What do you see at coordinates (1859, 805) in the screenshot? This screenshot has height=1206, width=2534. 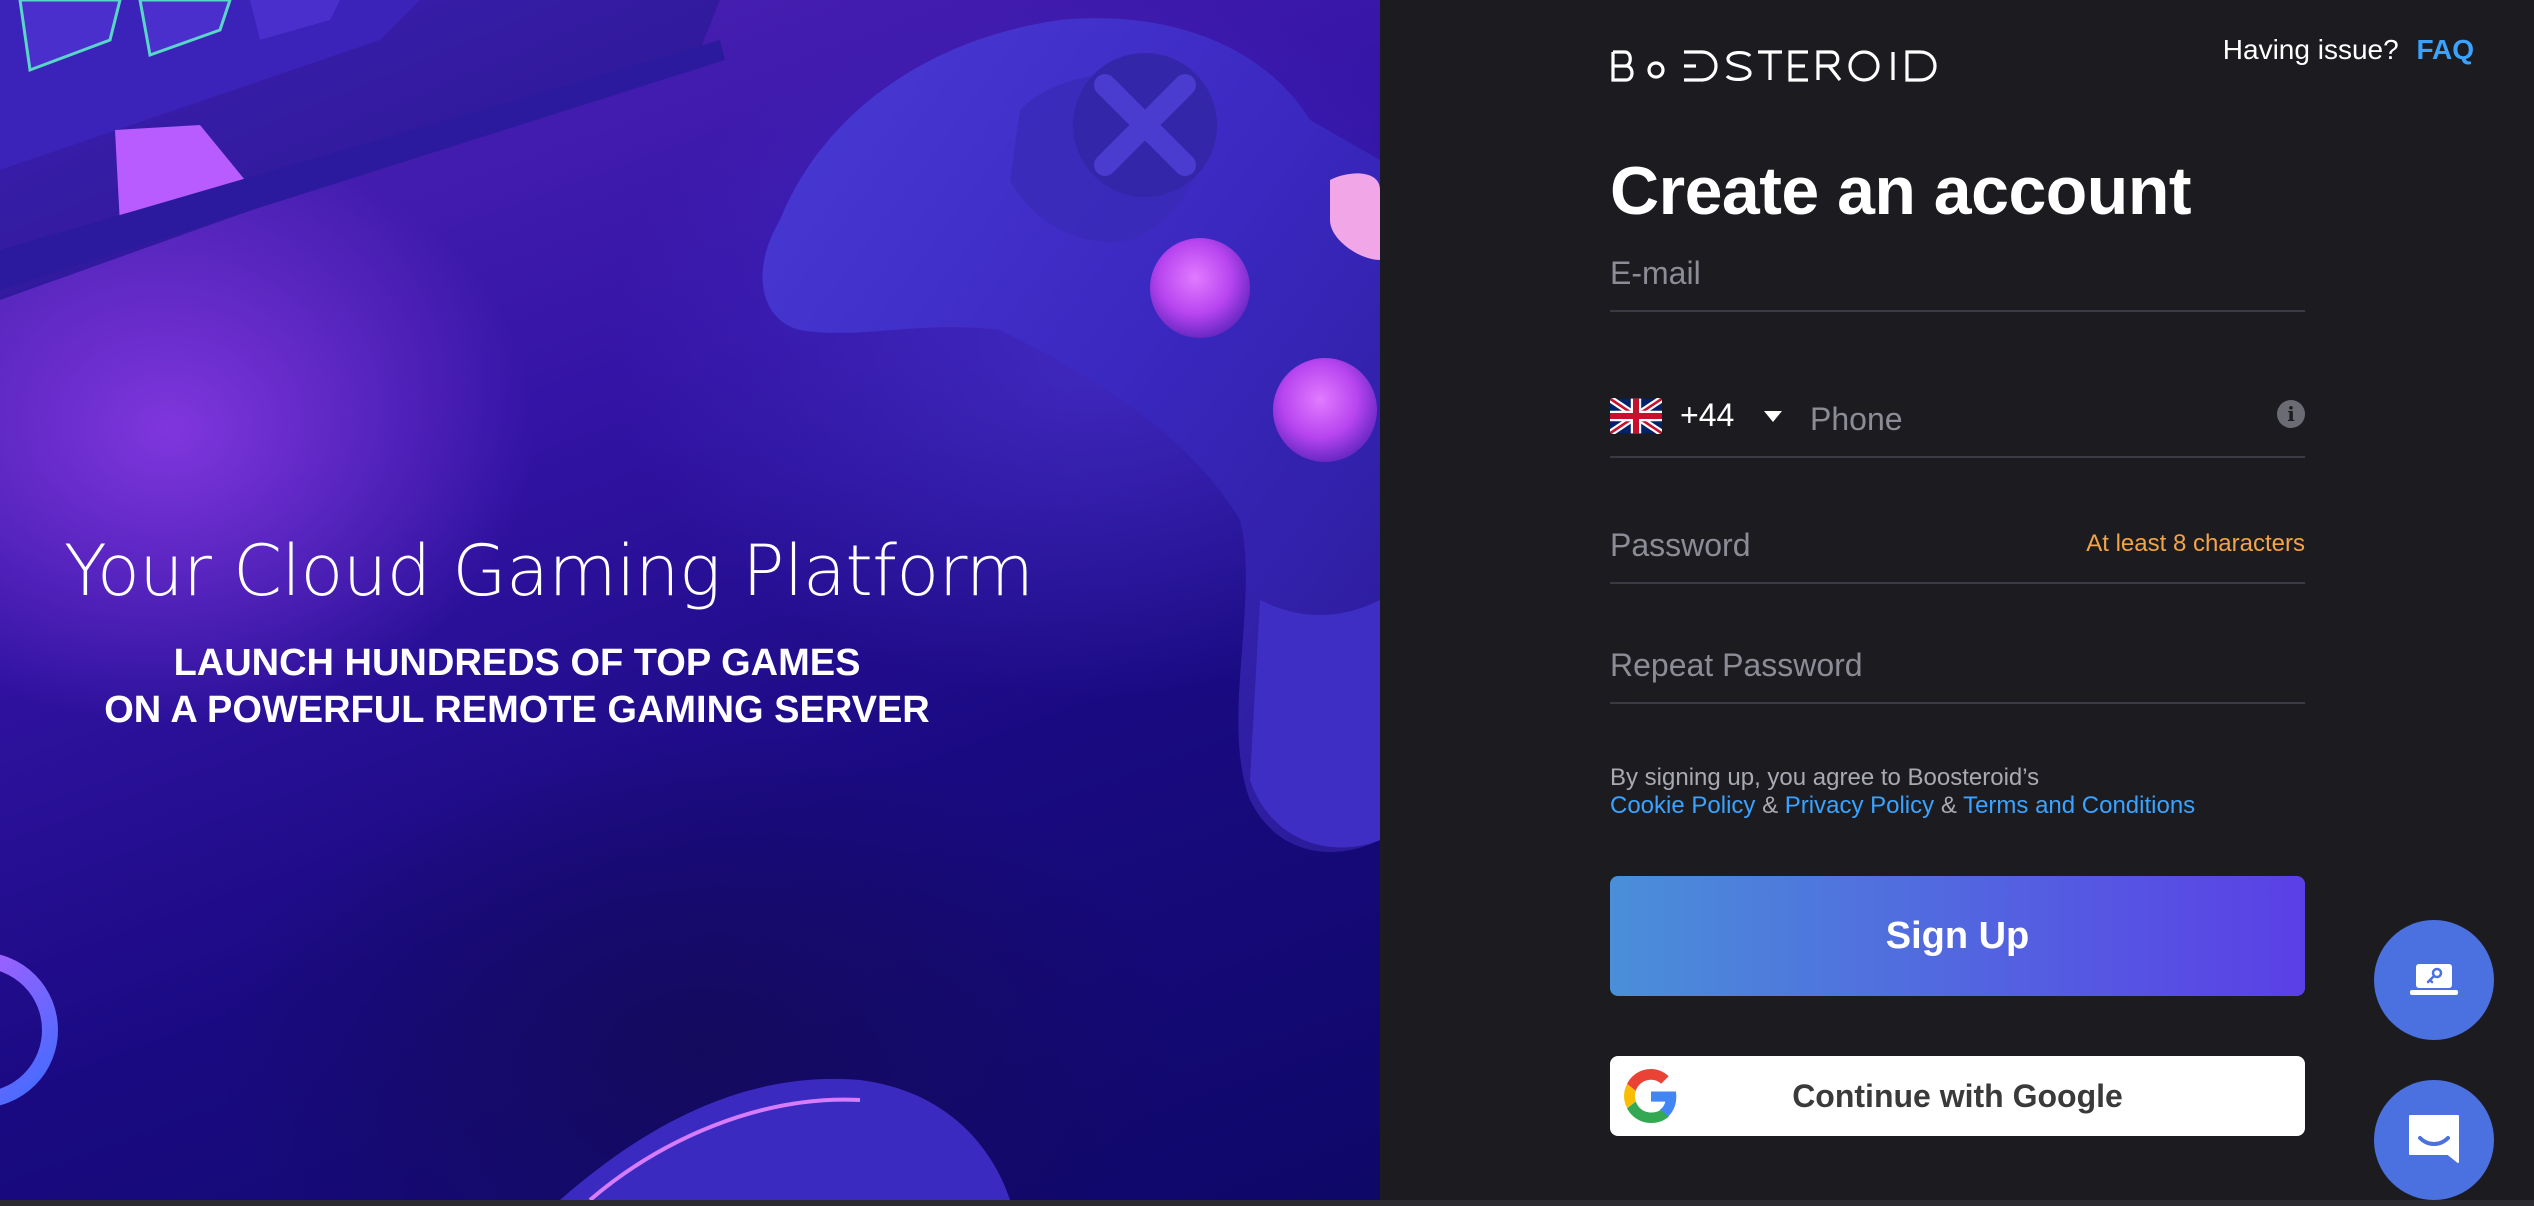 I see `privacy-policy-link: Privacy Policy` at bounding box center [1859, 805].